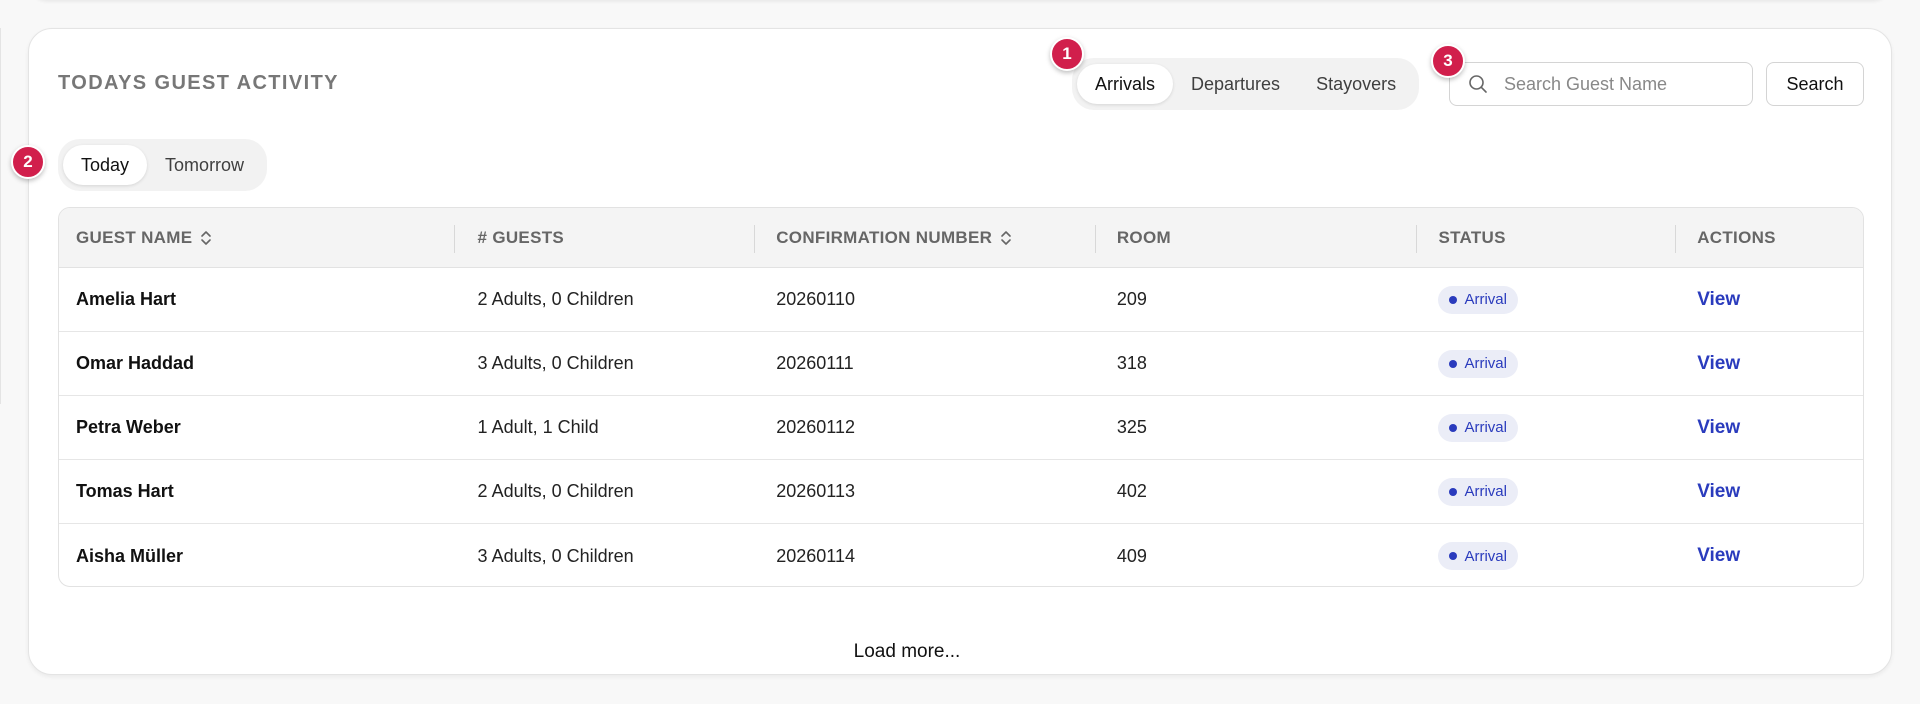 The height and width of the screenshot is (704, 1920). Describe the element at coordinates (1131, 491) in the screenshot. I see `room-number: 402` at that location.